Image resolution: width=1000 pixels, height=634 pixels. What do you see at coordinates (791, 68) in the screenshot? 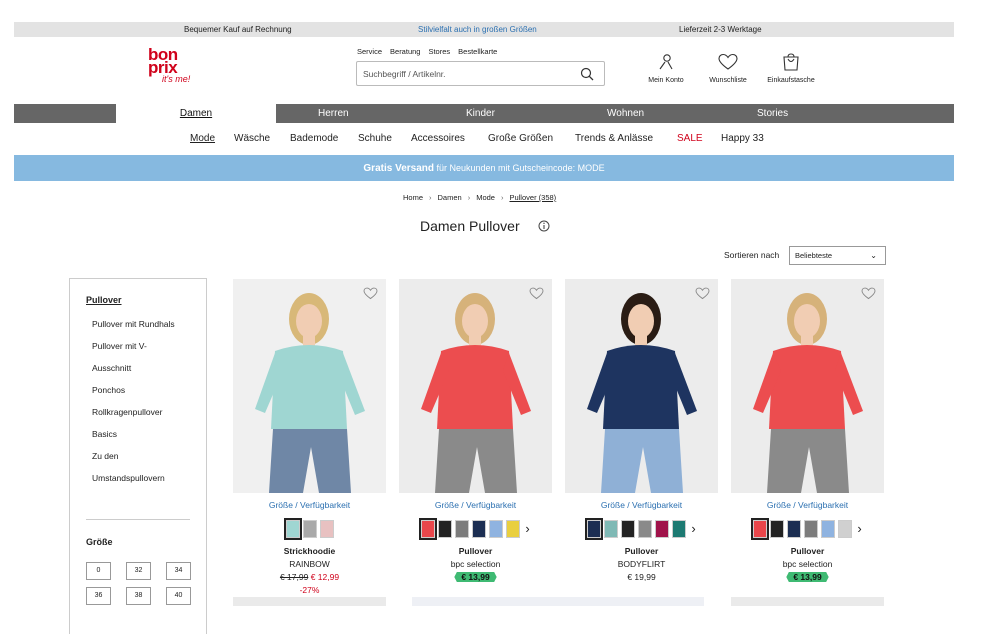
I see `shopping-bag-button: Einkaufstasche` at bounding box center [791, 68].